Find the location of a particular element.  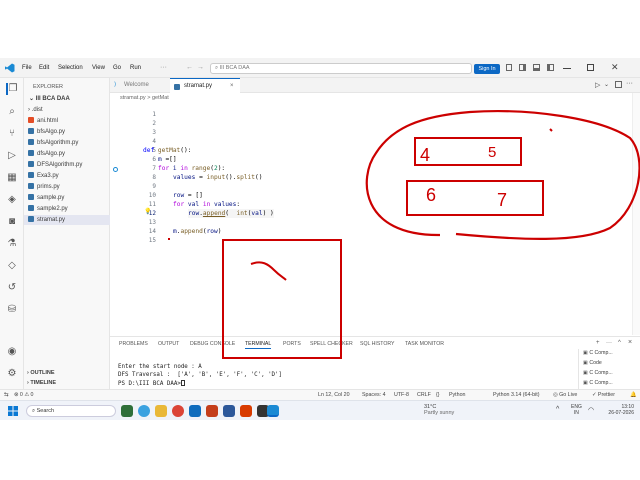

ink-number: 5 is located at coordinates (492, 152).